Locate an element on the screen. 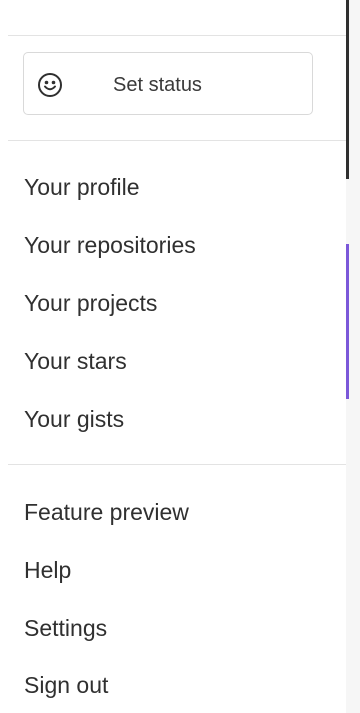  page-edge-dark-segment is located at coordinates (347, 89).